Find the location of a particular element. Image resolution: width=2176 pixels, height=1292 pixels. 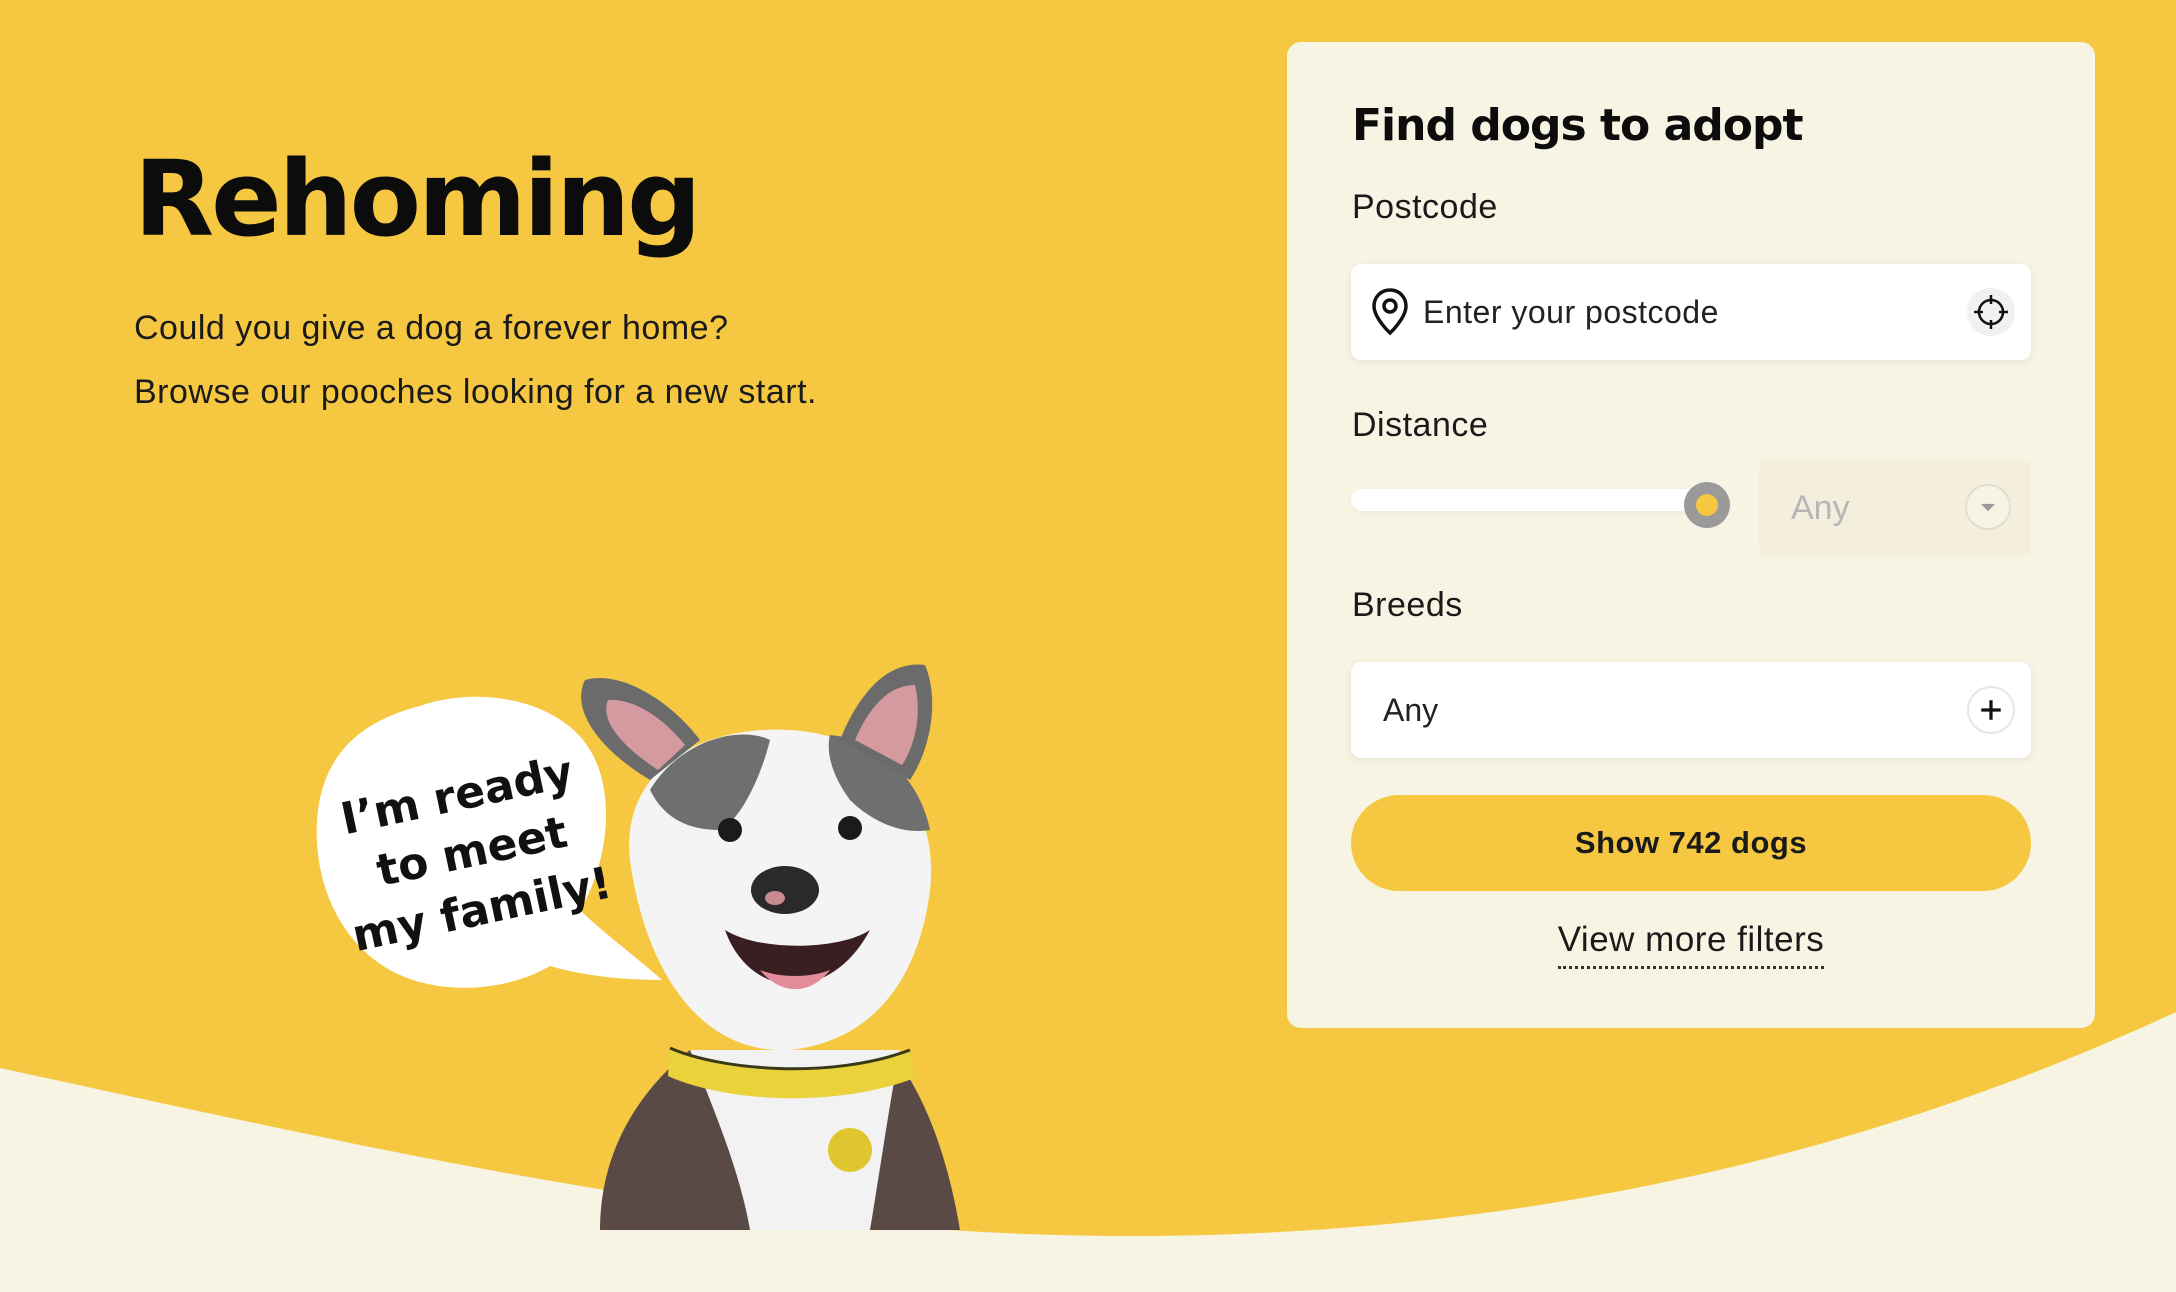

search-panel-title: Find dogs to adopt is located at coordinates (1578, 125).